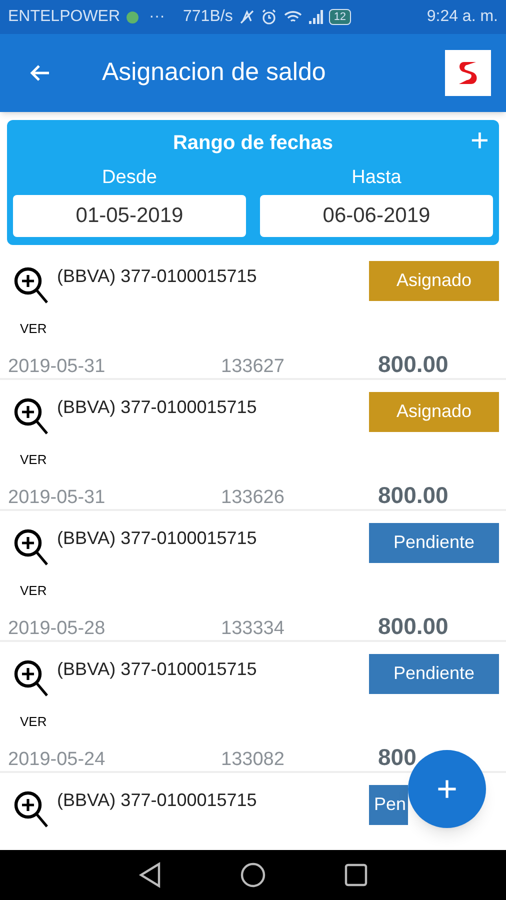 The image size is (506, 900). Describe the element at coordinates (253, 143) in the screenshot. I see `card-title: Rango de fechas` at that location.